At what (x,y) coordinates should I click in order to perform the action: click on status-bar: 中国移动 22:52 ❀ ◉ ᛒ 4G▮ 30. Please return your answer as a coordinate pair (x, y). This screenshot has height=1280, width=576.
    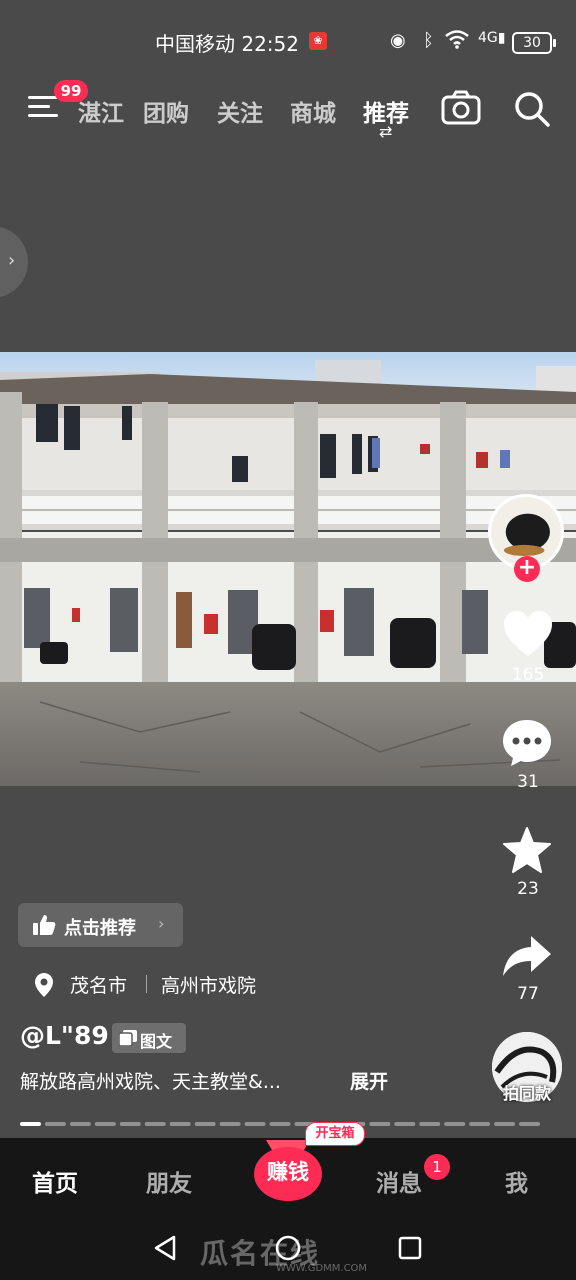
    Looking at the image, I should click on (288, 43).